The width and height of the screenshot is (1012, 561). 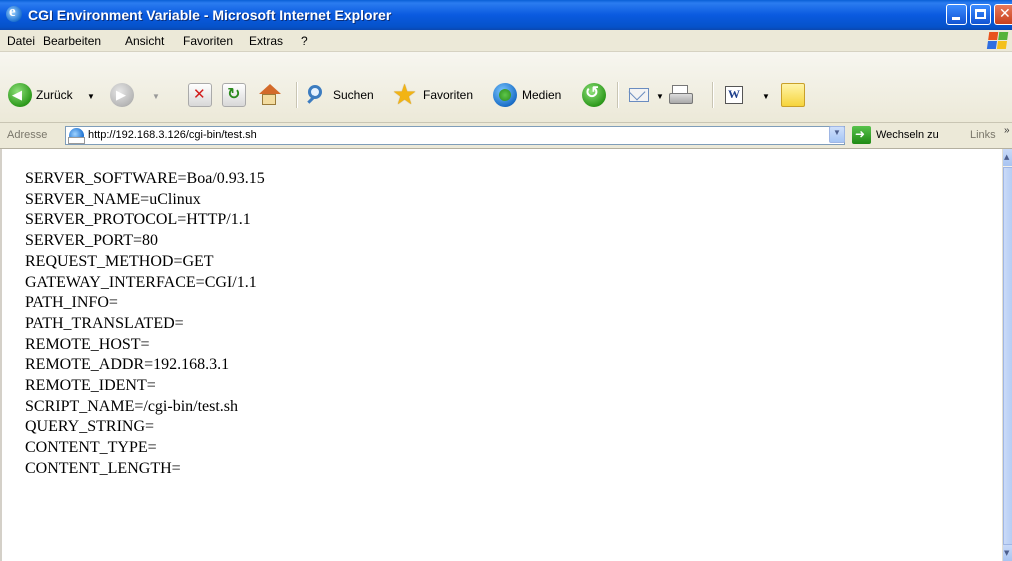 What do you see at coordinates (127, 365) in the screenshot?
I see `env-line: REMOTE_ADDR=192.168.3.1` at bounding box center [127, 365].